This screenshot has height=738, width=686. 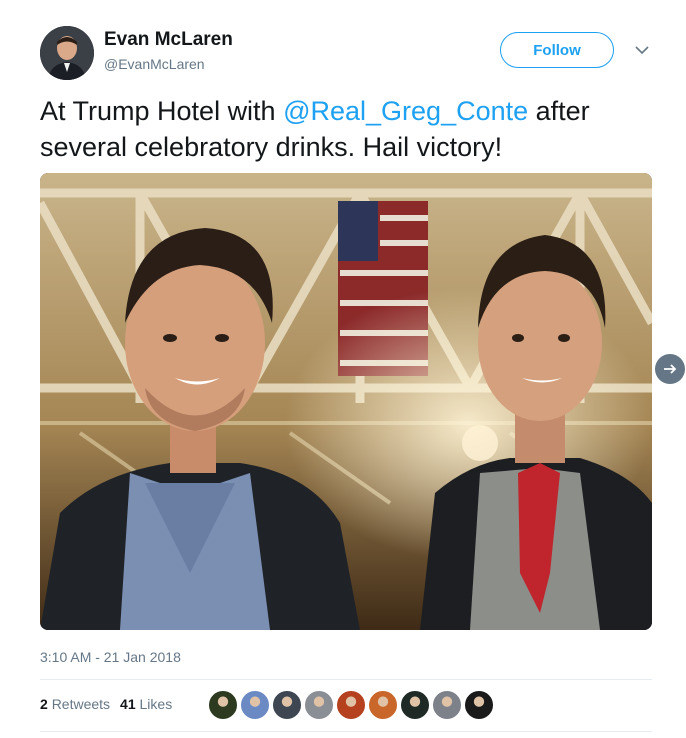 What do you see at coordinates (405, 111) in the screenshot?
I see `mention-link: @Real_Greg_Conte` at bounding box center [405, 111].